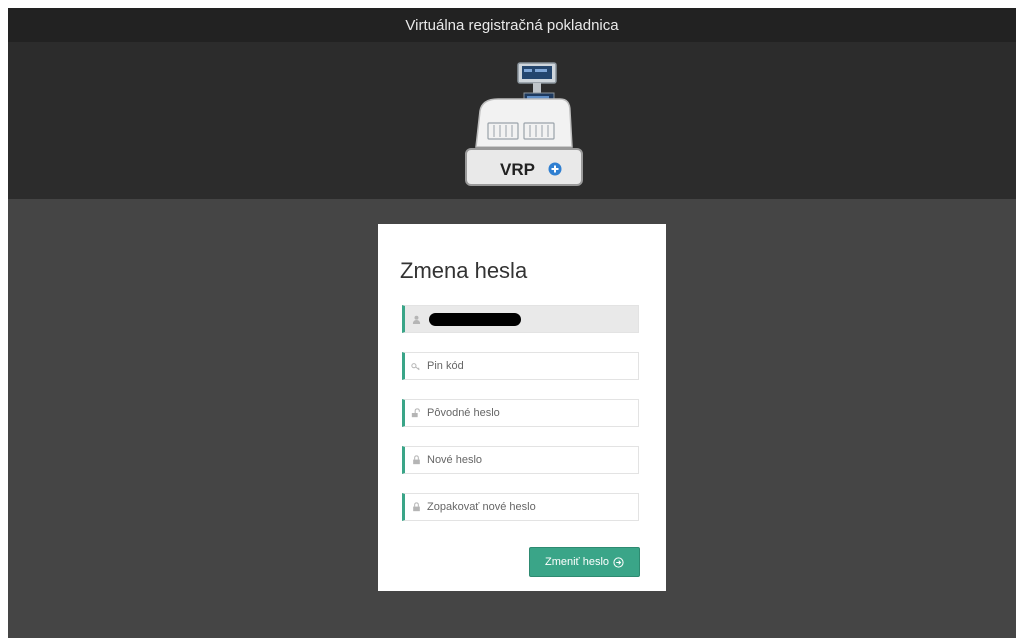  Describe the element at coordinates (527, 366) in the screenshot. I see `pin-code-input` at that location.